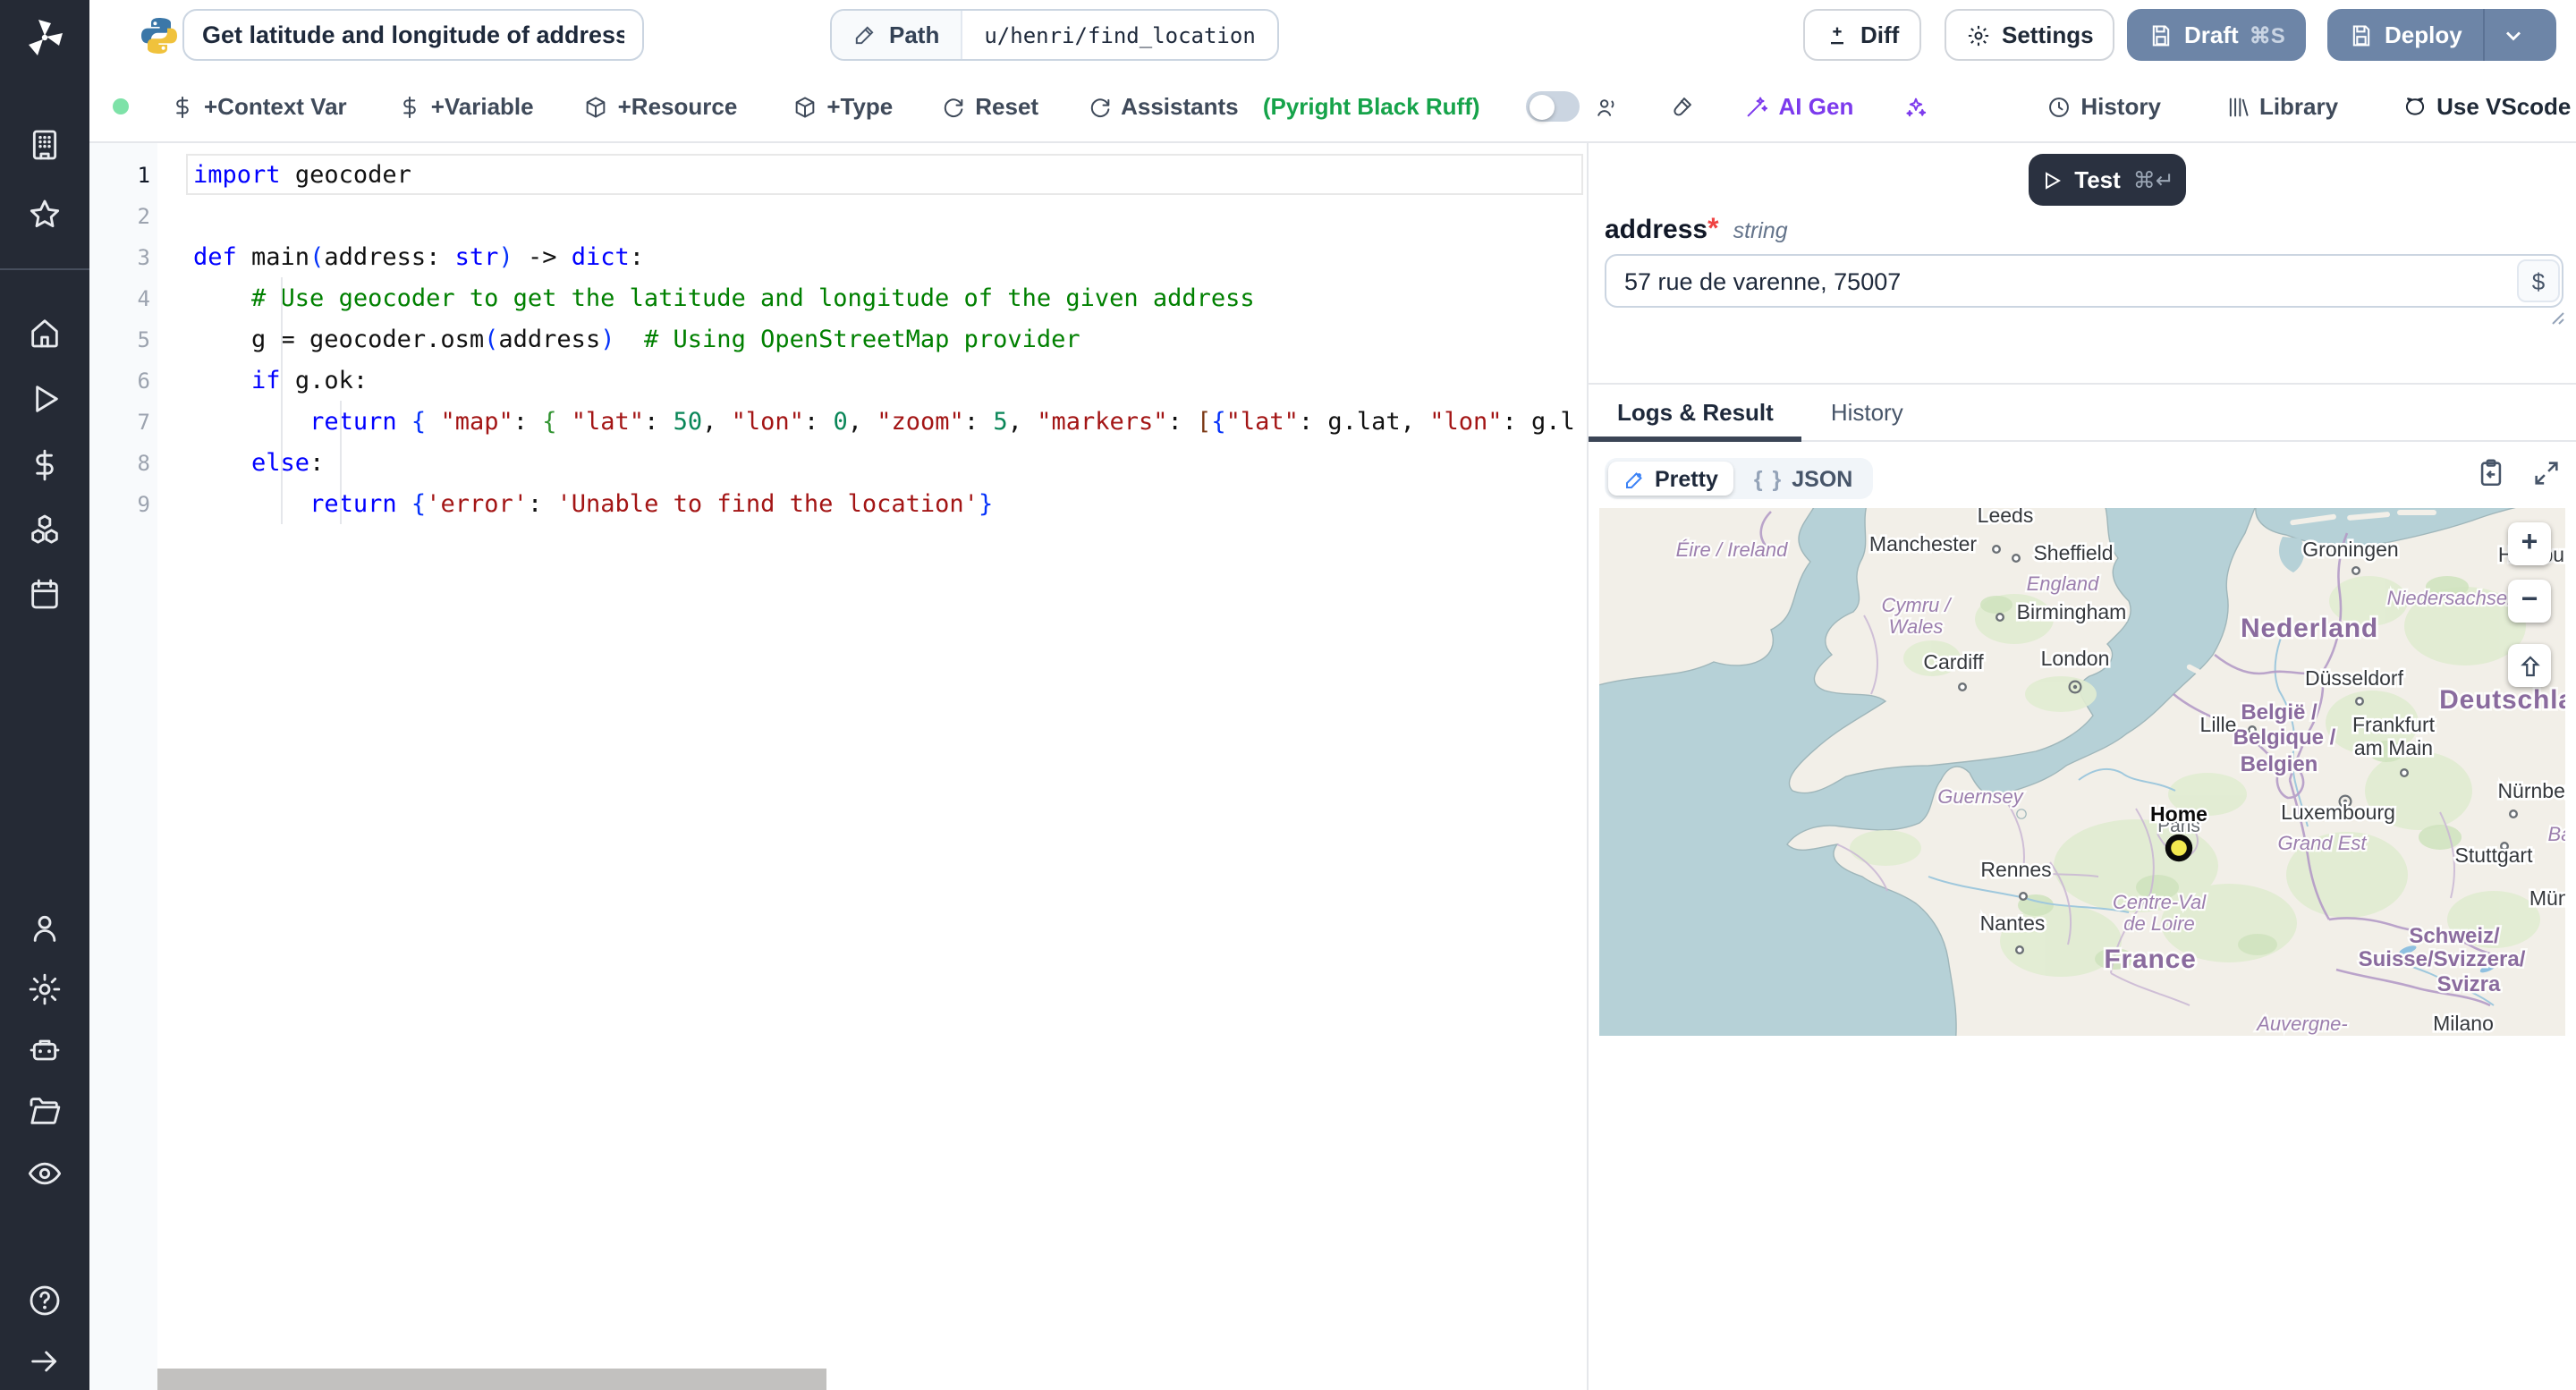 The image size is (2576, 1390). I want to click on assistants-button: Assistants (Pyright Black Ruff), so click(1283, 106).